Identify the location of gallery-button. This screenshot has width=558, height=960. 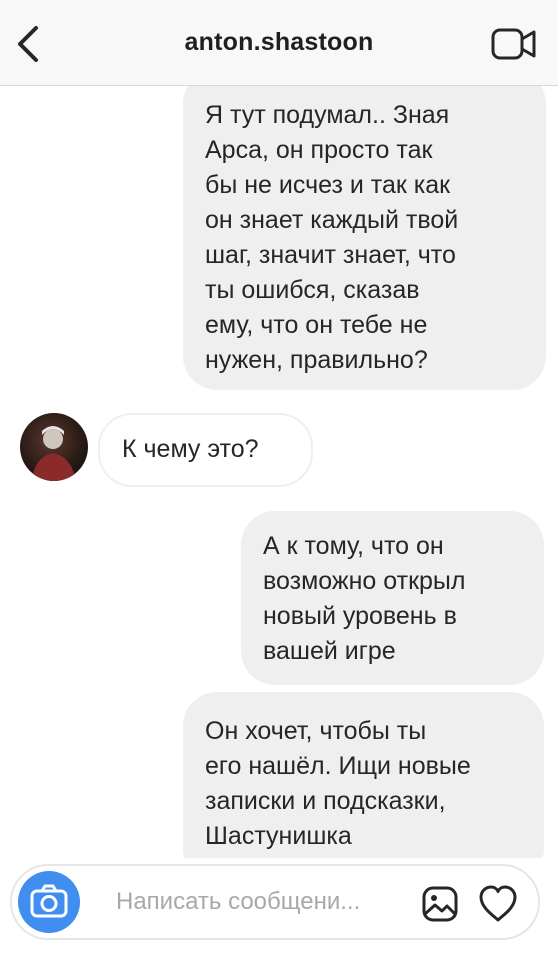
(440, 904).